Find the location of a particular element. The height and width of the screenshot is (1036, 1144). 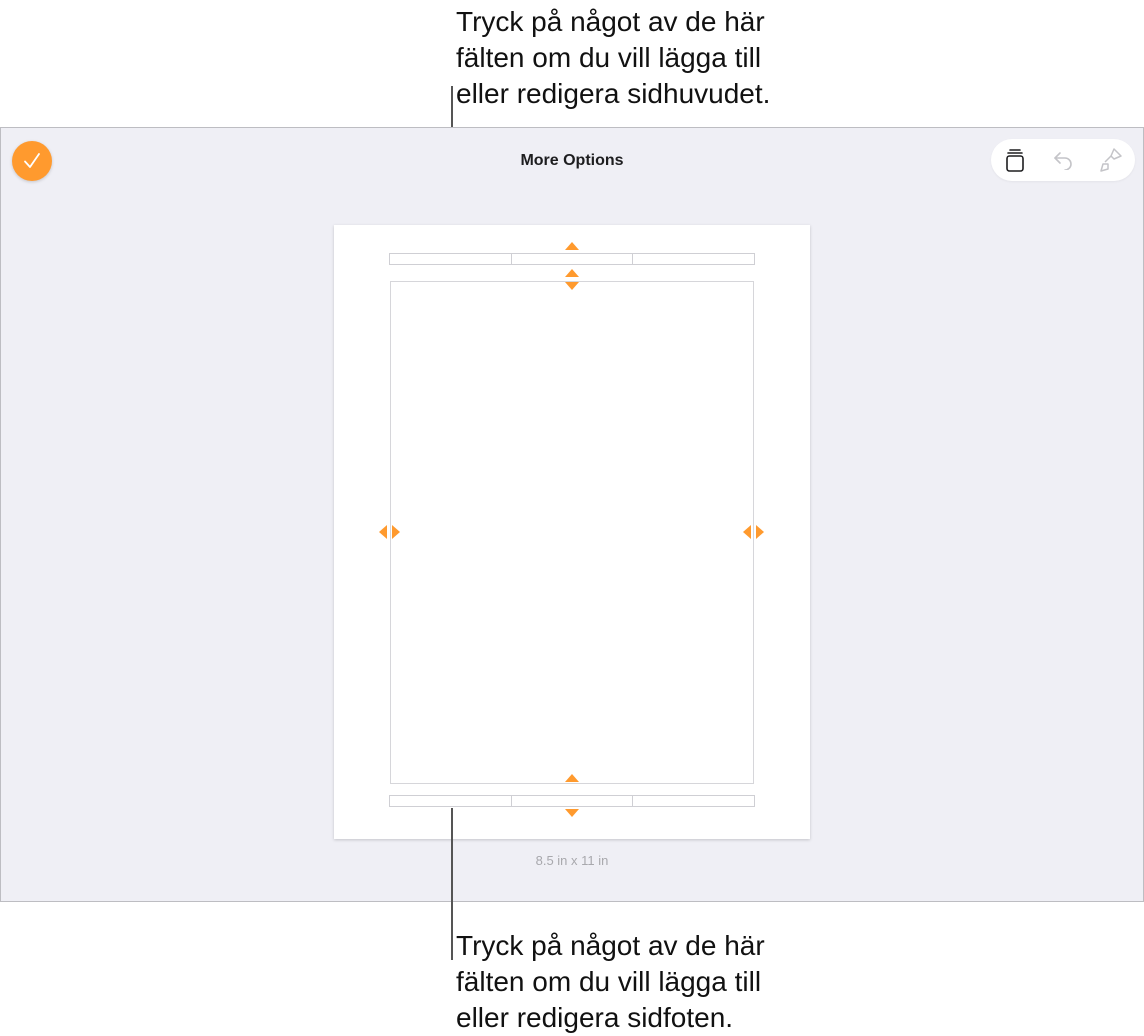

undo-icon is located at coordinates (1063, 161).